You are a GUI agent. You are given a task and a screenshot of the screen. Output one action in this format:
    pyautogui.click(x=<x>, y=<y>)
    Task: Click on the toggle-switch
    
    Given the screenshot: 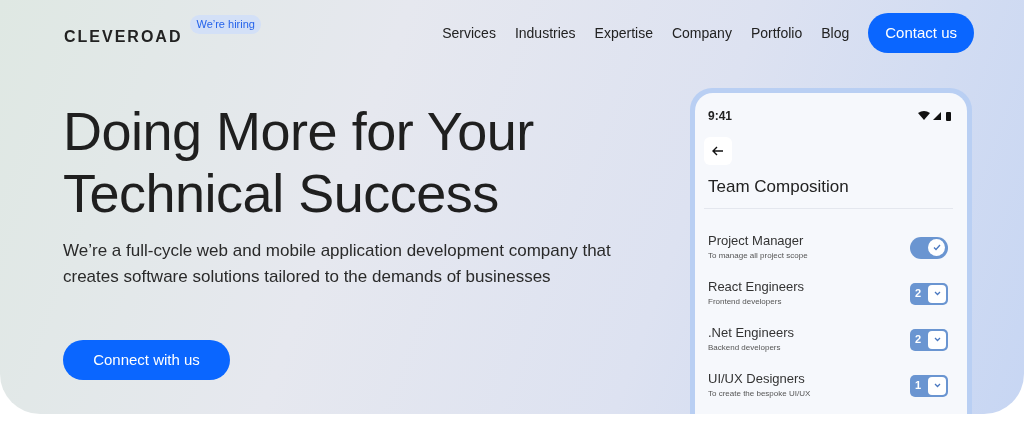 What is the action you would take?
    pyautogui.click(x=929, y=247)
    